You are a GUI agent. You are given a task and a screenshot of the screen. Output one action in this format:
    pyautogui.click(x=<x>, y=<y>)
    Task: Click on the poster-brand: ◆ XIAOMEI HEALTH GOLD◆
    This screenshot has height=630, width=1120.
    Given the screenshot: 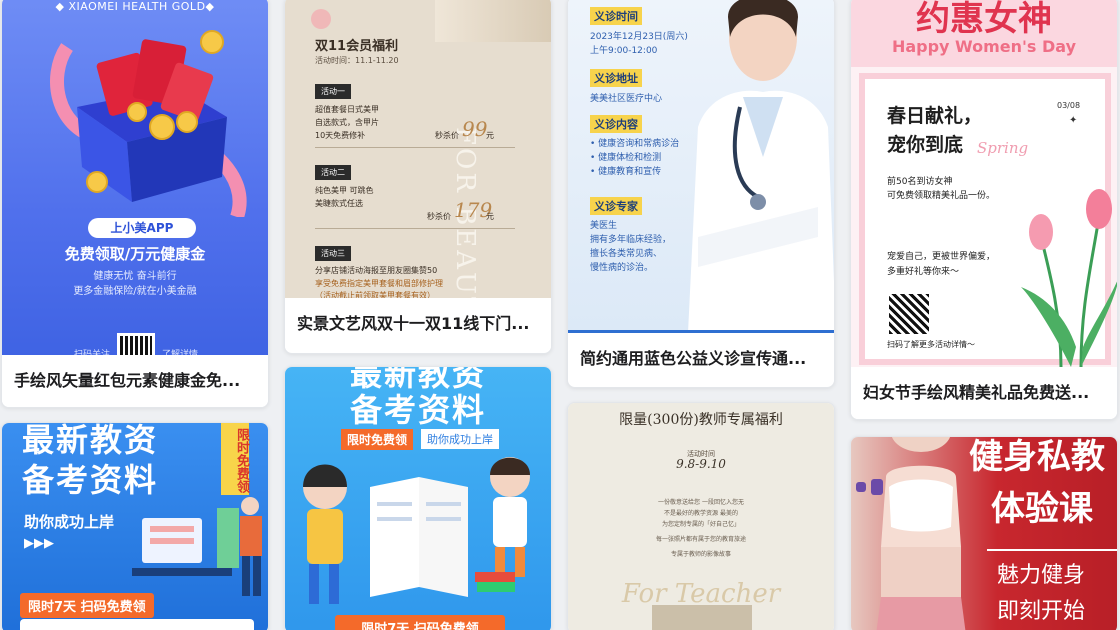 What is the action you would take?
    pyautogui.click(x=135, y=6)
    